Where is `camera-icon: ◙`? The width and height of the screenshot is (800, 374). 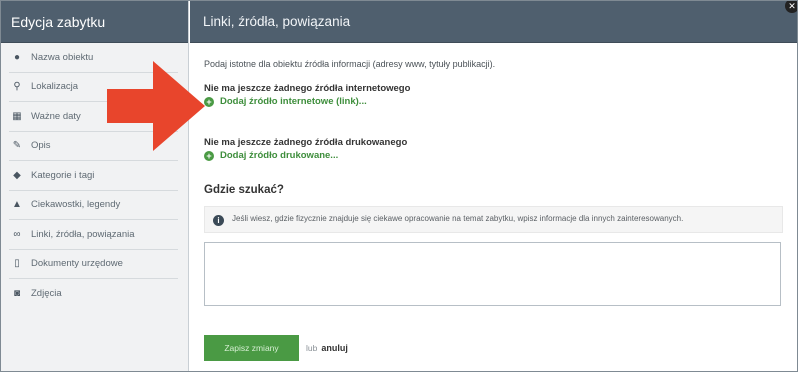
camera-icon: ◙ is located at coordinates (17, 294).